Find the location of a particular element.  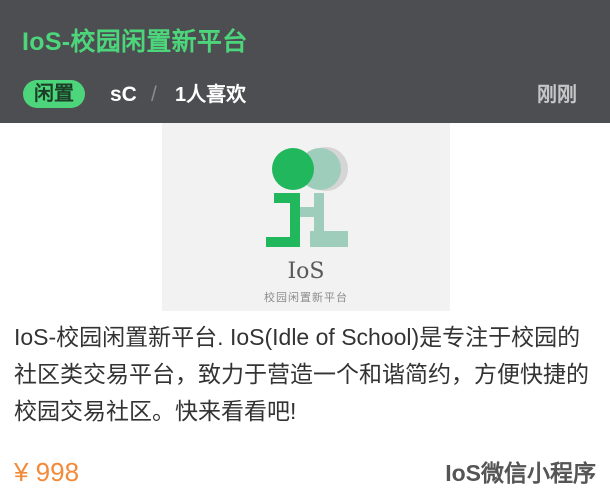

author-name: sC is located at coordinates (123, 95).